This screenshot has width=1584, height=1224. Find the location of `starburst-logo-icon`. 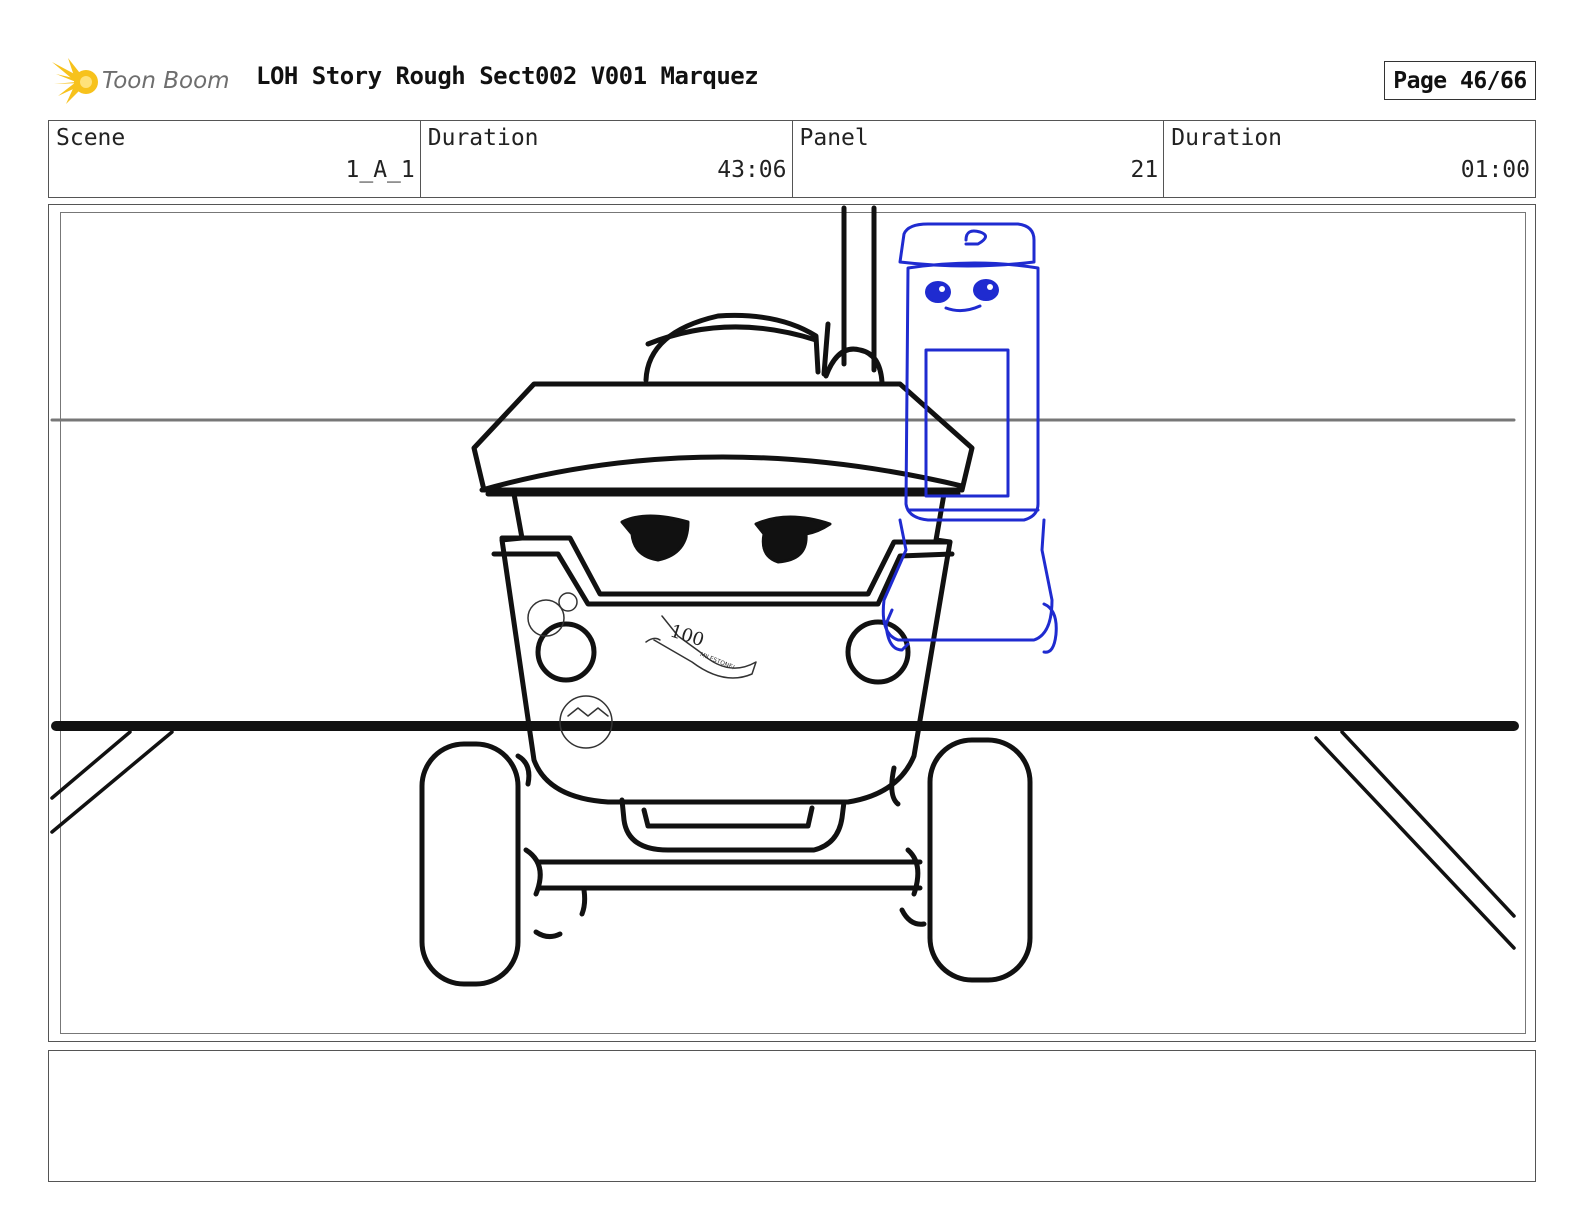

starburst-logo-icon is located at coordinates (75, 81).